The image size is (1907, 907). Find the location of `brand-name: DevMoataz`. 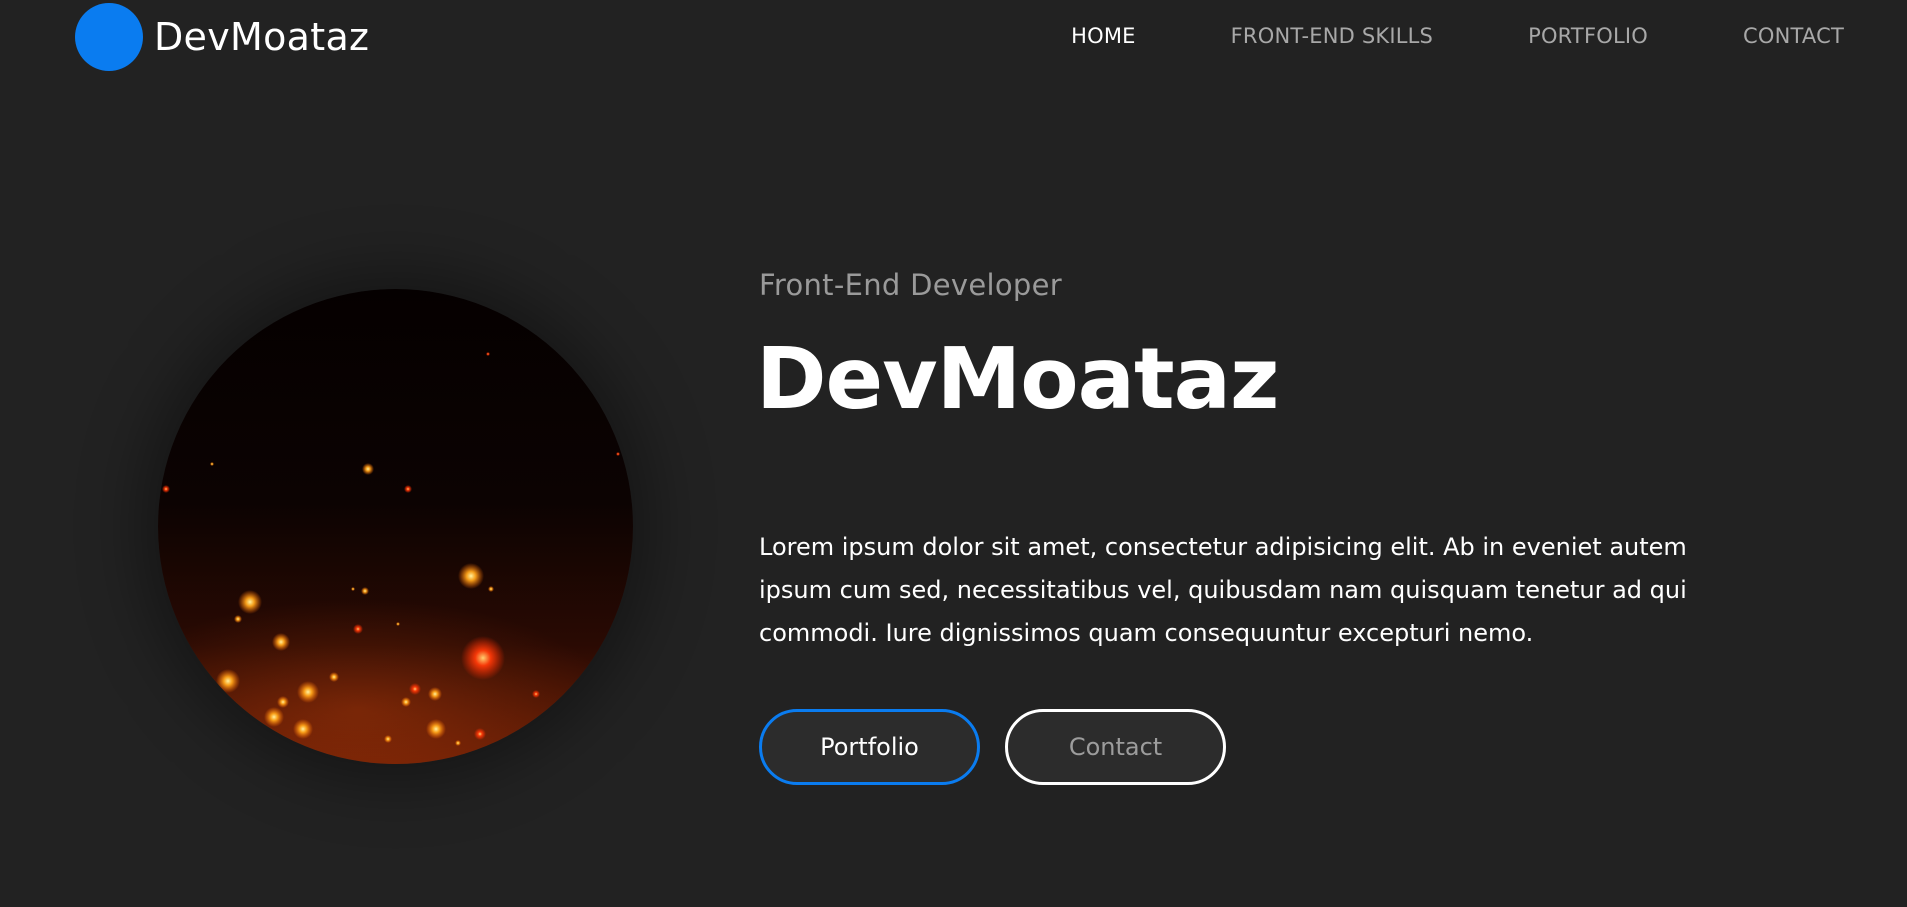

brand-name: DevMoataz is located at coordinates (262, 37).